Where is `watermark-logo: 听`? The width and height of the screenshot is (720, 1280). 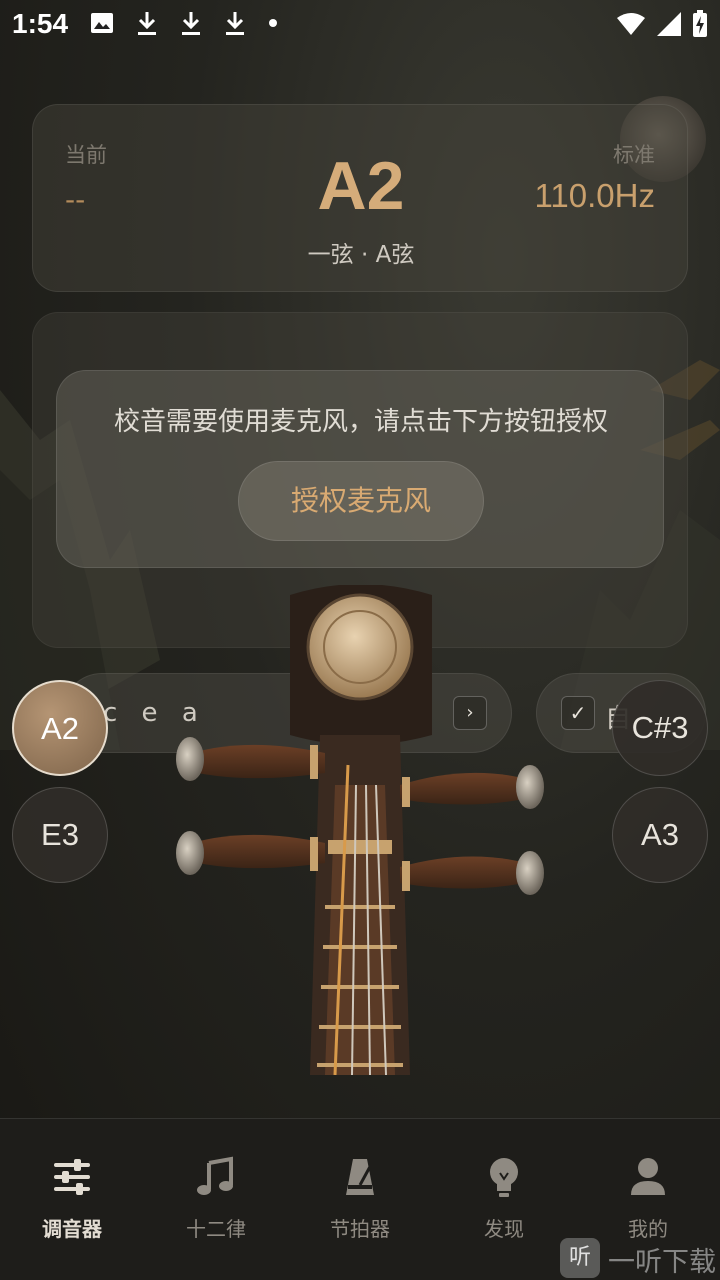 watermark-logo: 听 is located at coordinates (580, 1258).